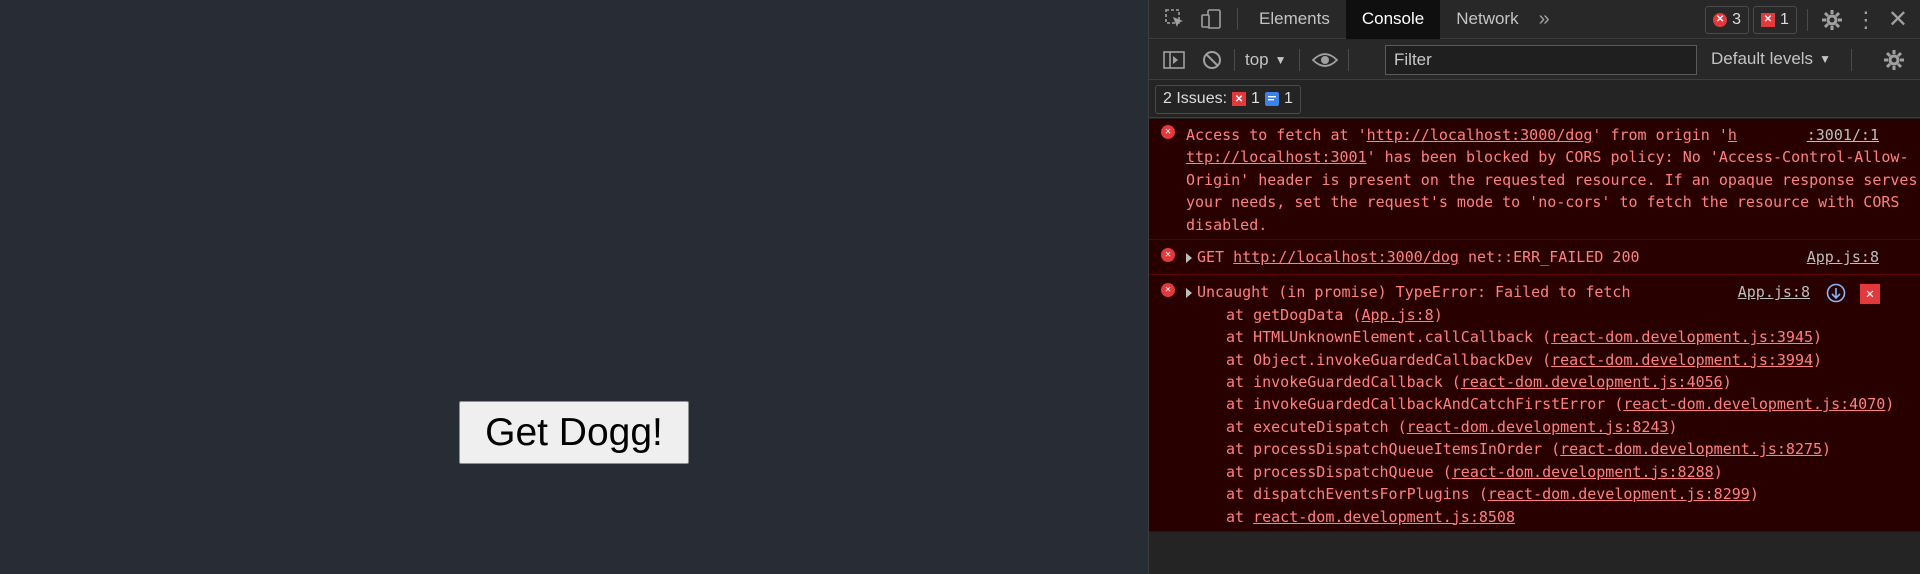 The image size is (1920, 574). I want to click on live-expression-icon, so click(1324, 60).